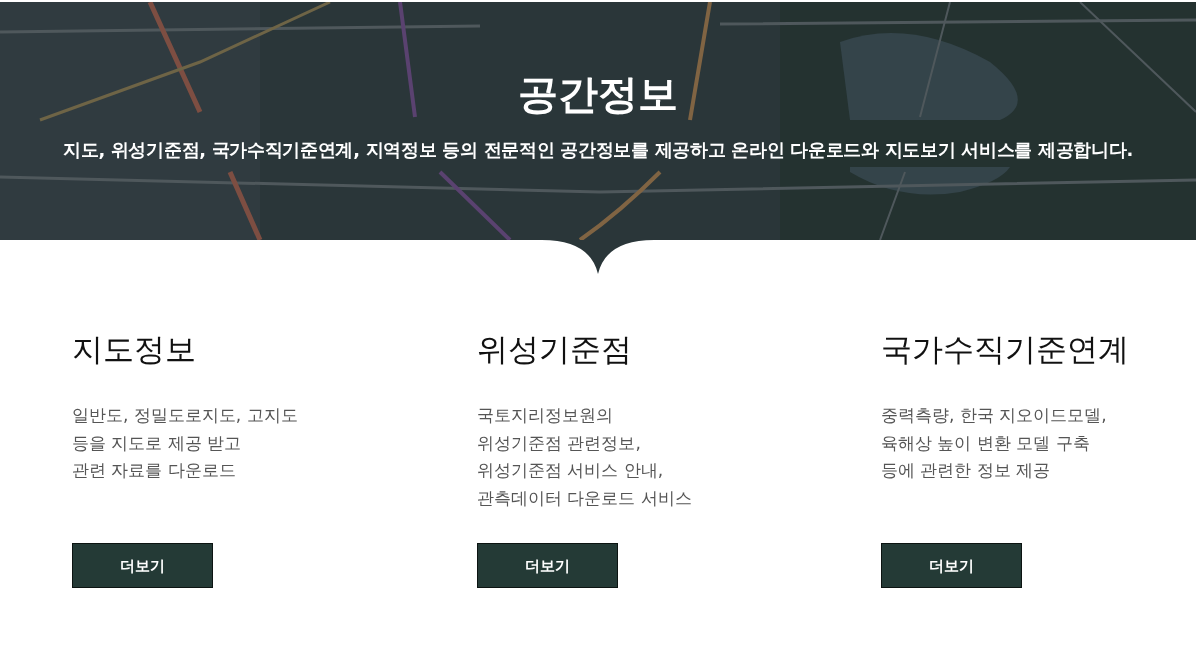 The height and width of the screenshot is (650, 1196). Describe the element at coordinates (598, 93) in the screenshot. I see `banner-title: 공간정보` at that location.